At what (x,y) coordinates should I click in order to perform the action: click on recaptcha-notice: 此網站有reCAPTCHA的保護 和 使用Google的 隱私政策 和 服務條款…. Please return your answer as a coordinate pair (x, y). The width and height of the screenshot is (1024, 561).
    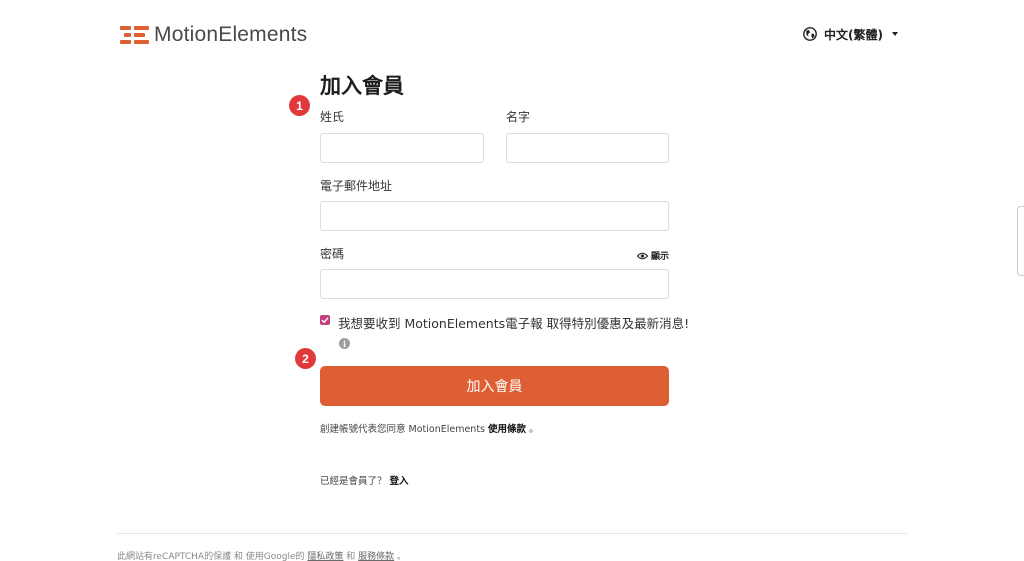
    Looking at the image, I should click on (261, 555).